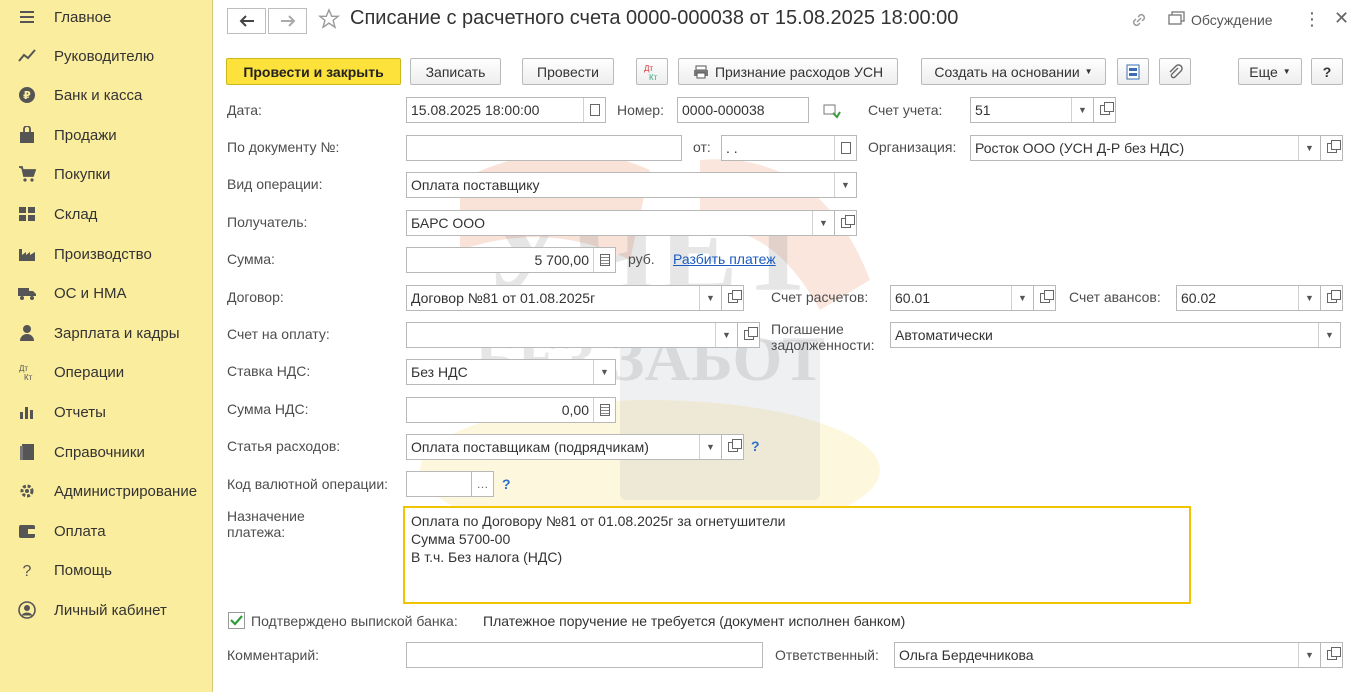 The width and height of the screenshot is (1364, 692). Describe the element at coordinates (106, 452) in the screenshot. I see `sidebar-item: Справочники` at that location.